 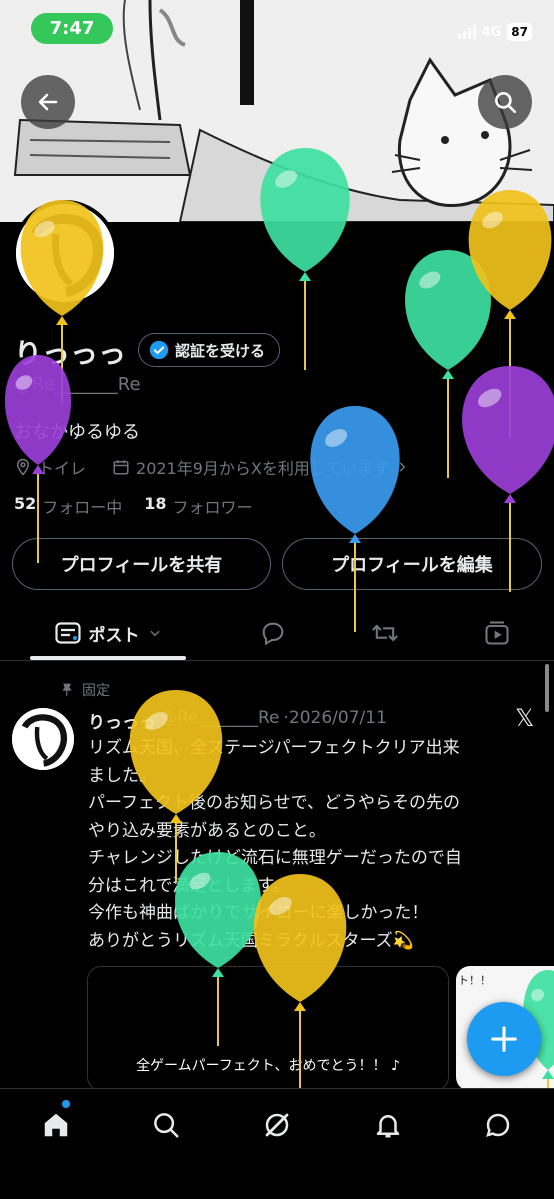 I want to click on location-icon, so click(x=23, y=467).